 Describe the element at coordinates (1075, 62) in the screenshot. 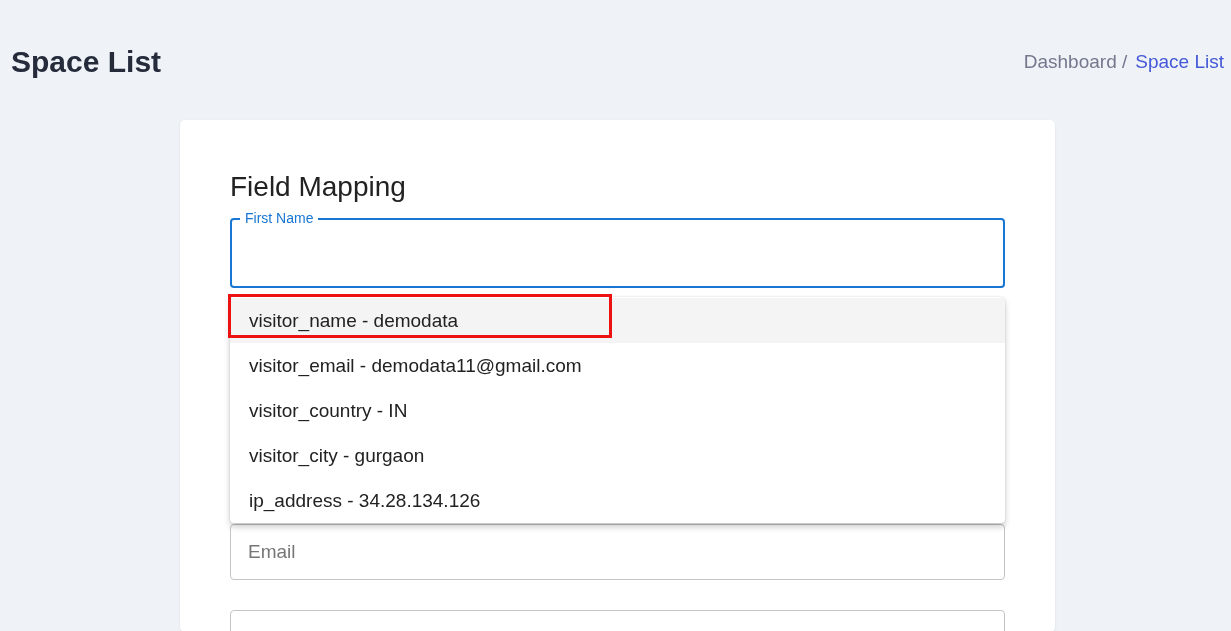

I see `breadcrumb-link: Dashboard /` at that location.